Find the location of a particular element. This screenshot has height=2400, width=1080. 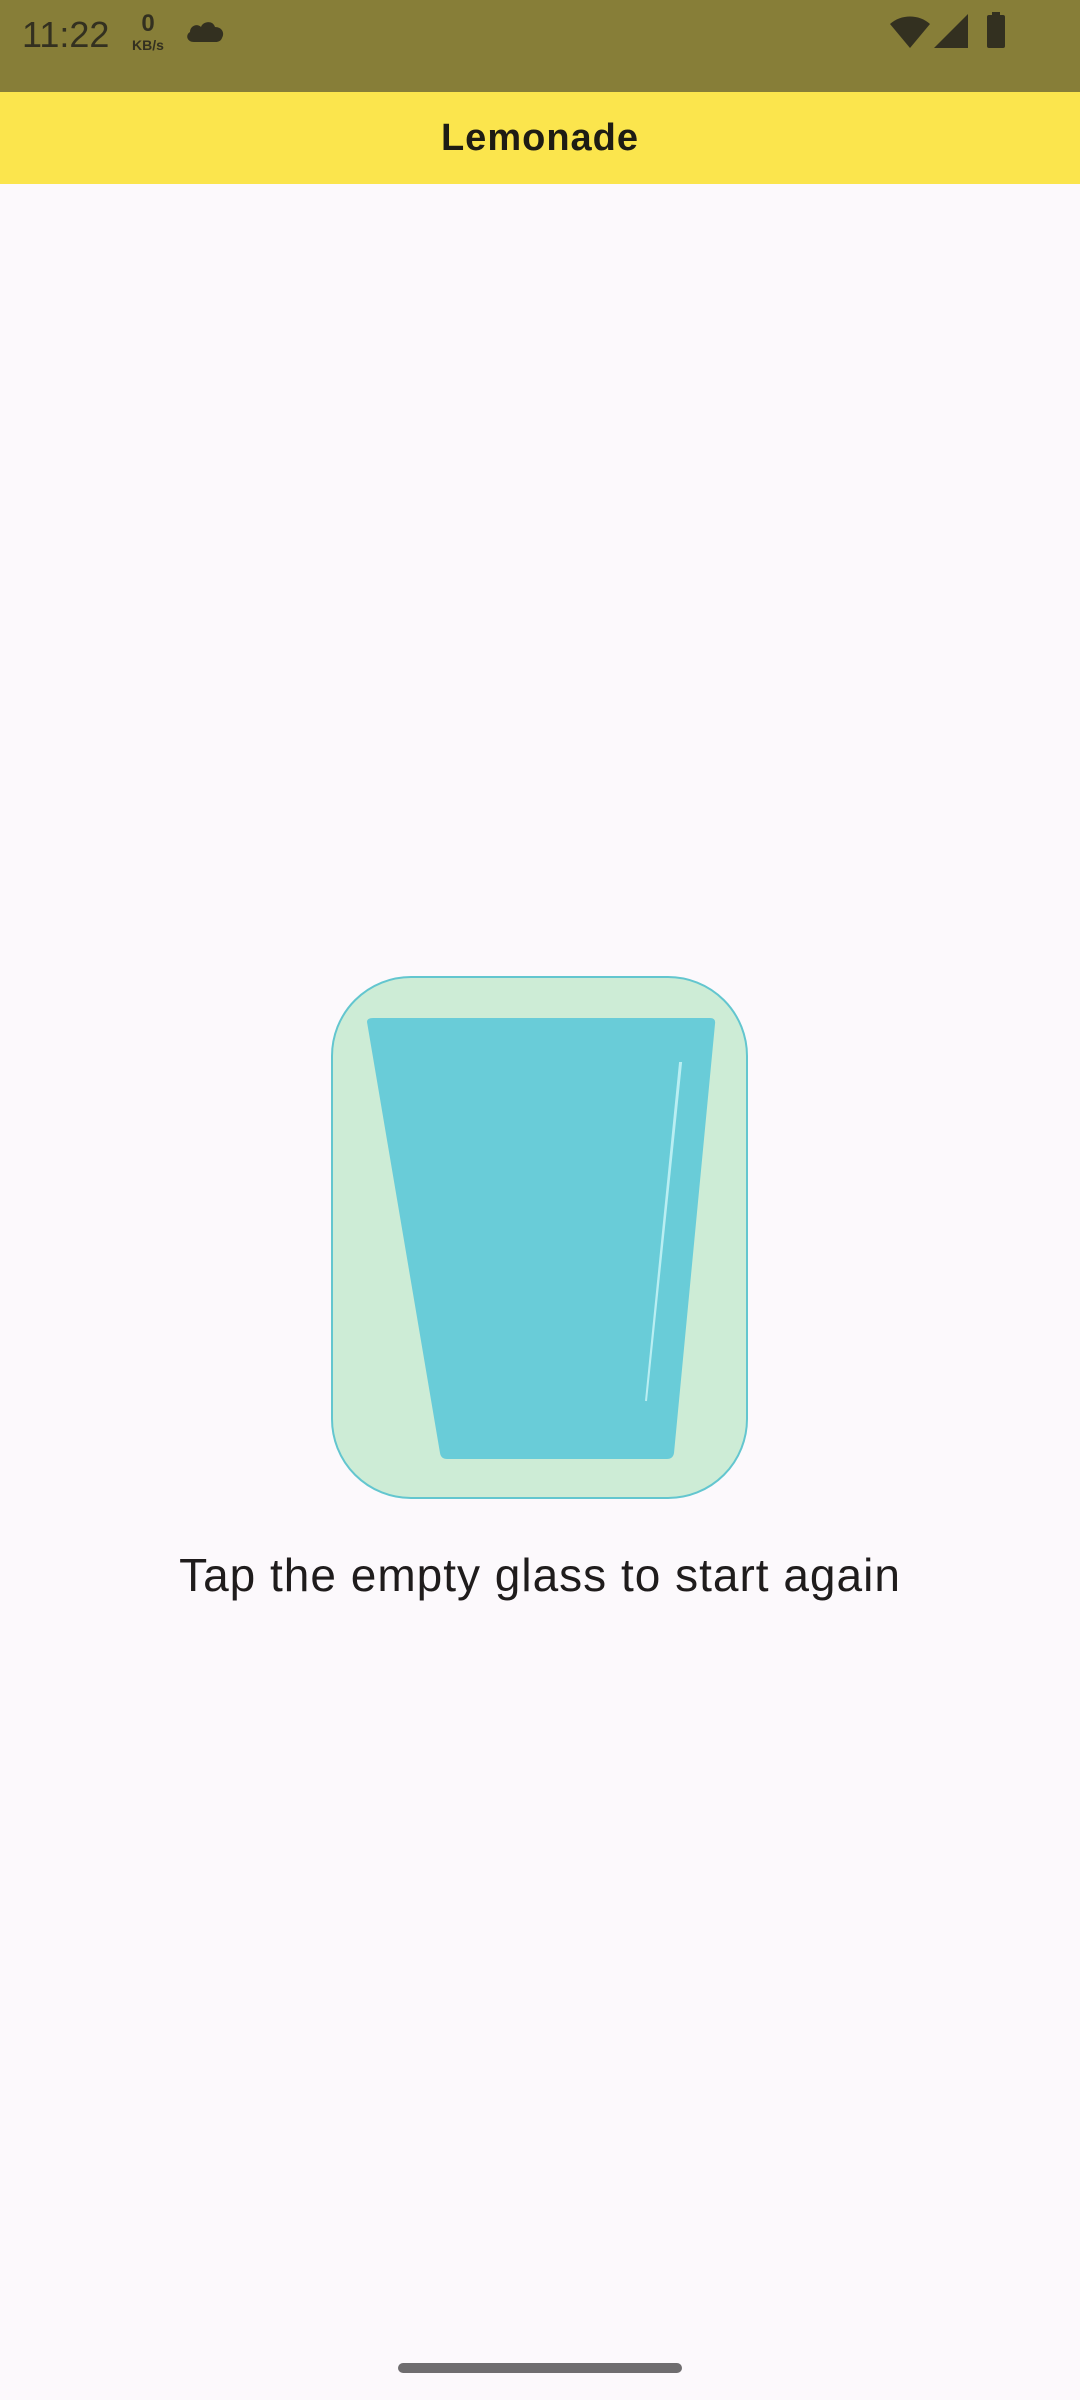

network-speed-value: 0 is located at coordinates (148, 23).